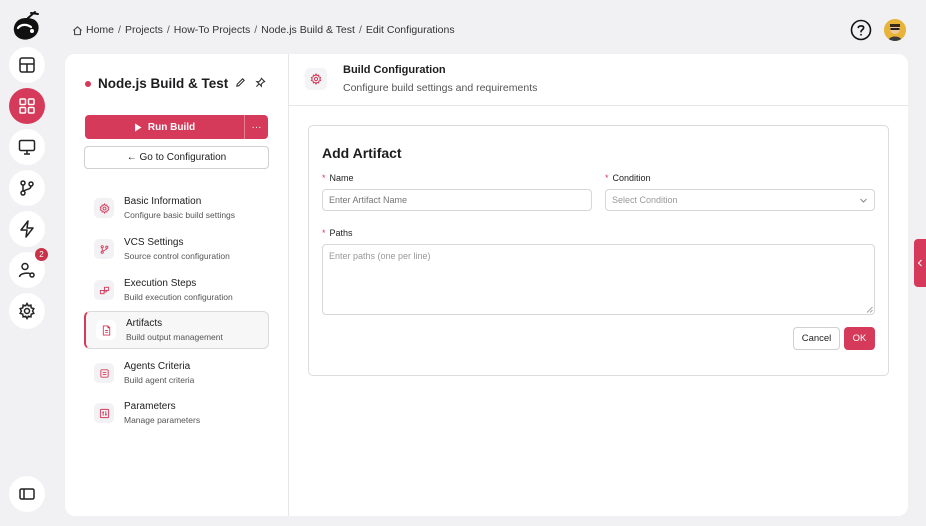 The height and width of the screenshot is (526, 926). I want to click on condition-label: * Condition, so click(628, 178).